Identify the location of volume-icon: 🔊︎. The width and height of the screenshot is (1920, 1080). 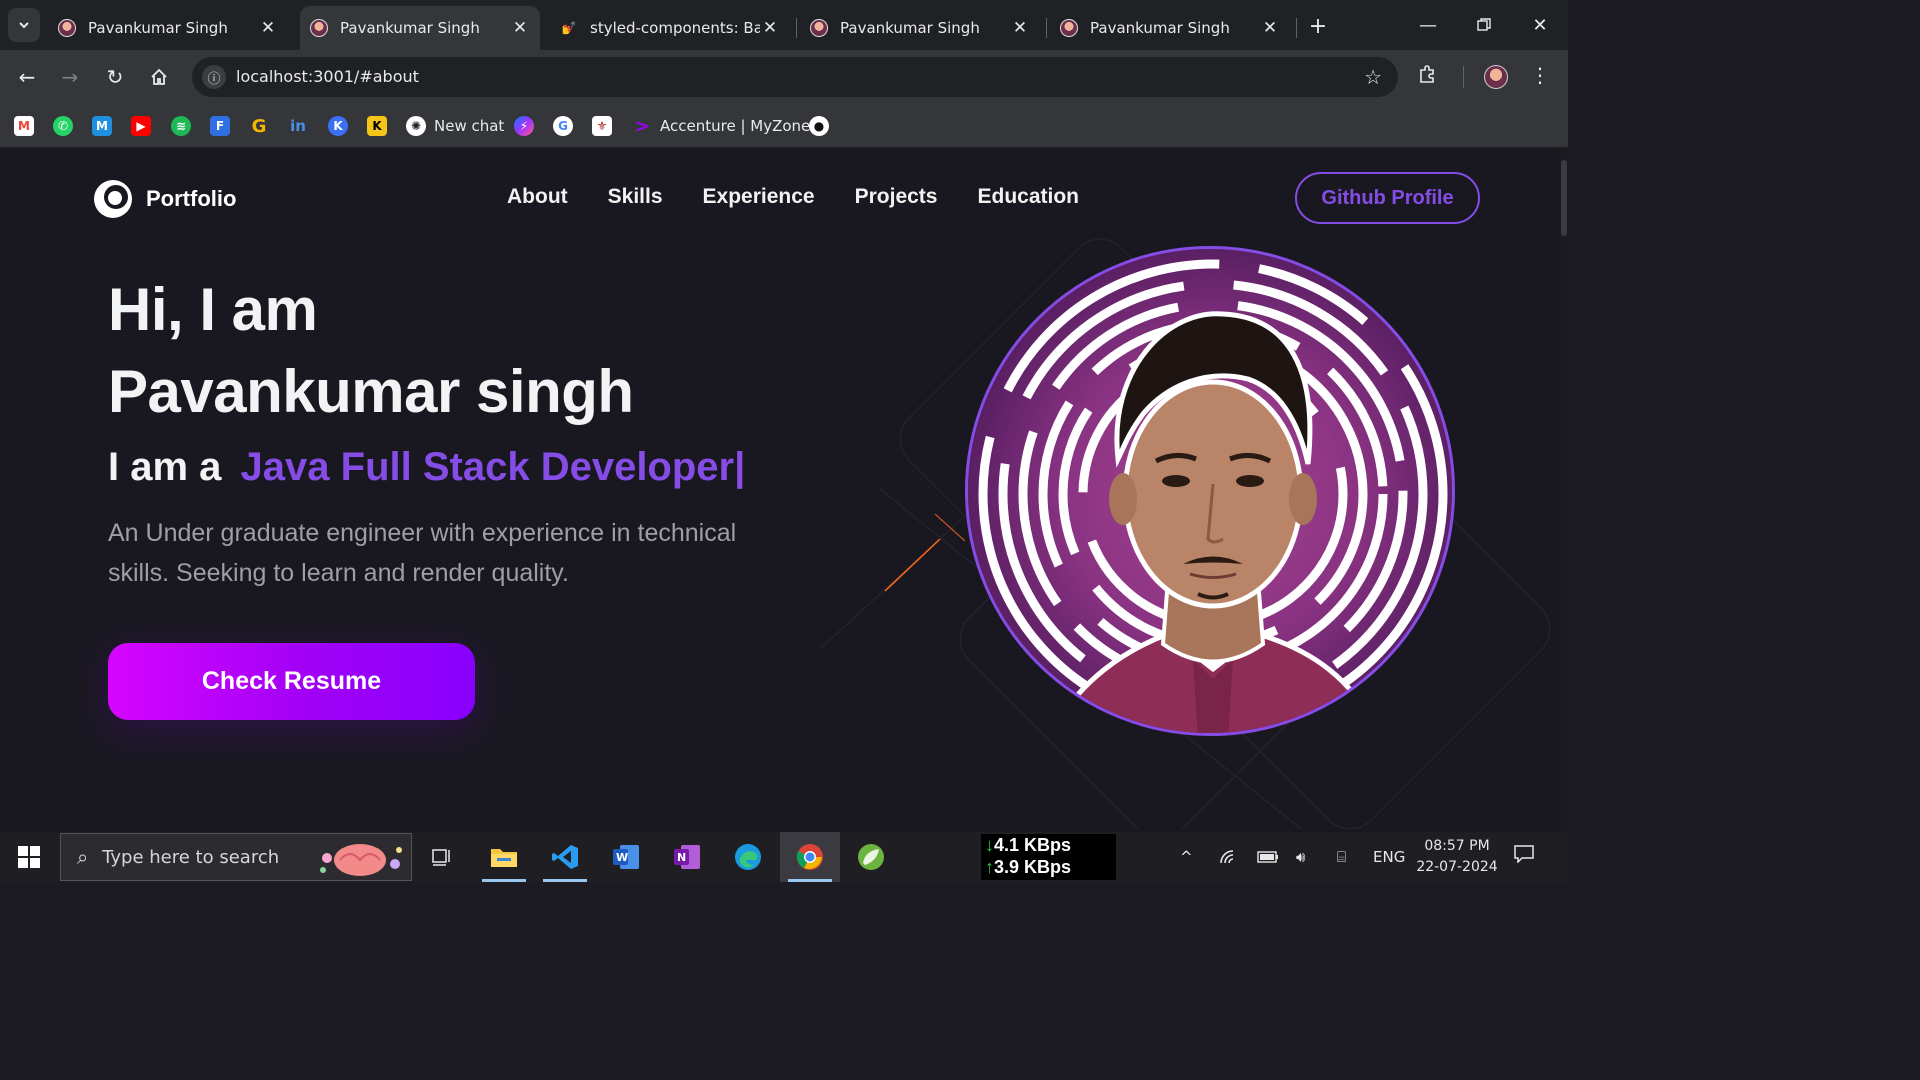
(1300, 857).